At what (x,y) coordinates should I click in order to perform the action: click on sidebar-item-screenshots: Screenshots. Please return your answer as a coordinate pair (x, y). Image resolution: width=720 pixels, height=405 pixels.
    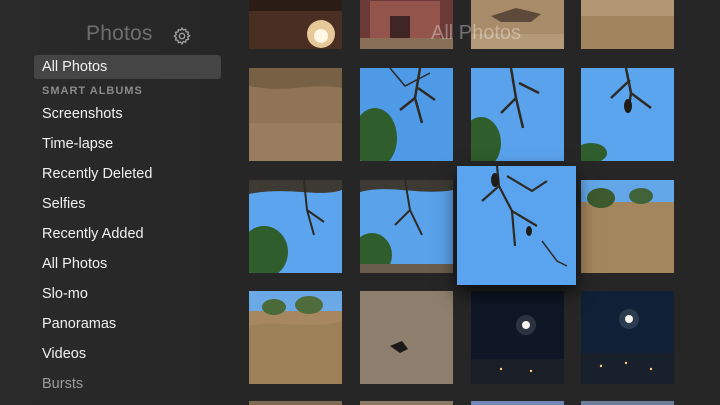
    Looking at the image, I should click on (127, 114).